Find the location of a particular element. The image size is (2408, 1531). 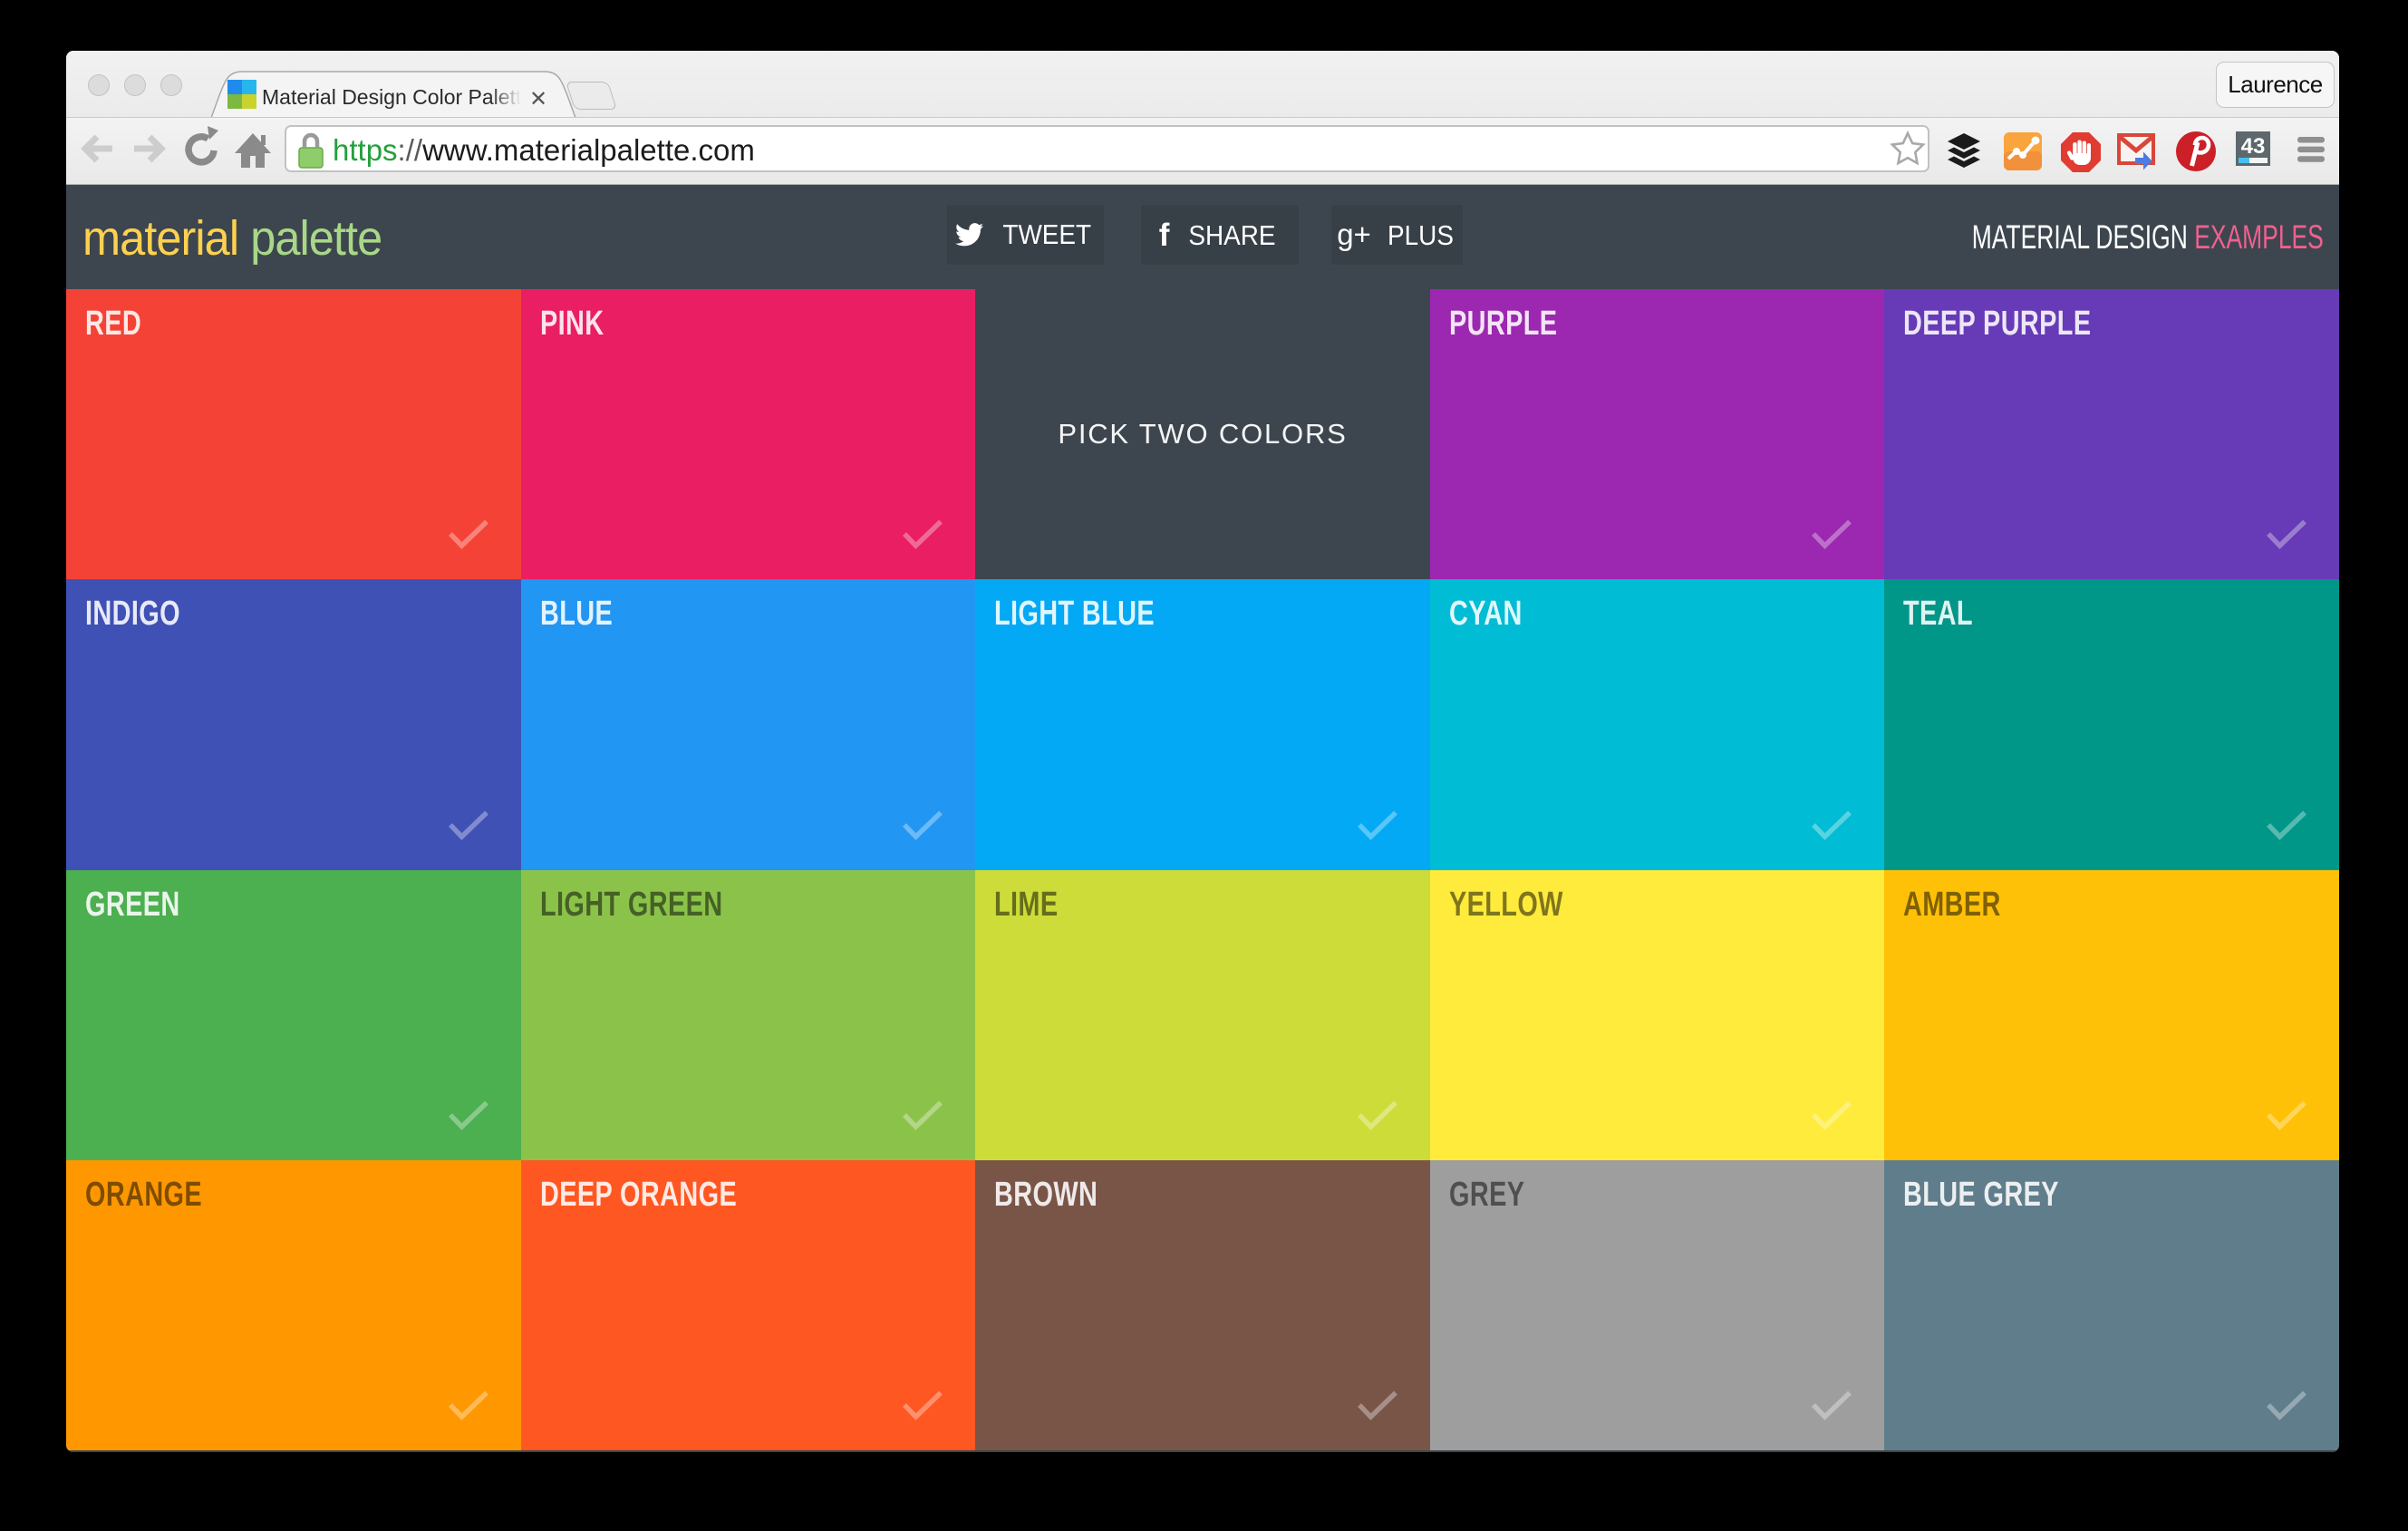

svg-text: 43 is located at coordinates (2253, 146).